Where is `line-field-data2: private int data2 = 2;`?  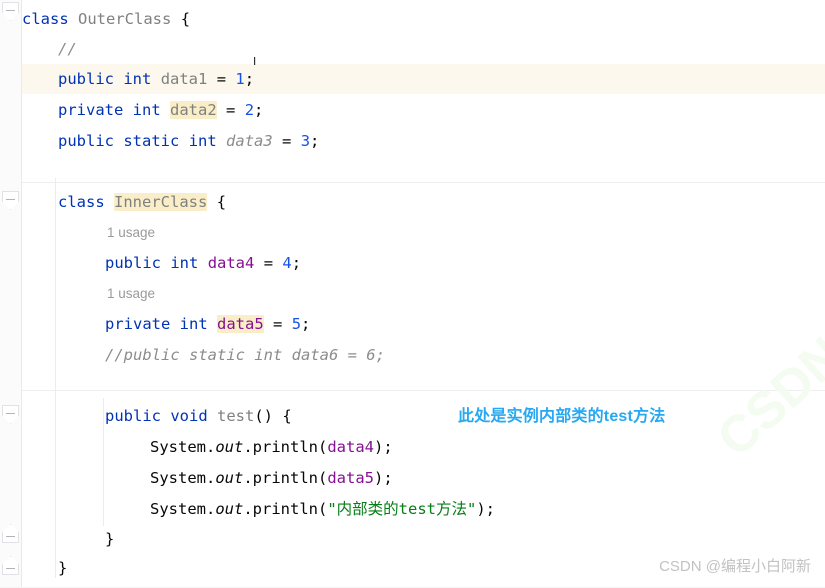 line-field-data2: private int data2 = 2; is located at coordinates (131, 110).